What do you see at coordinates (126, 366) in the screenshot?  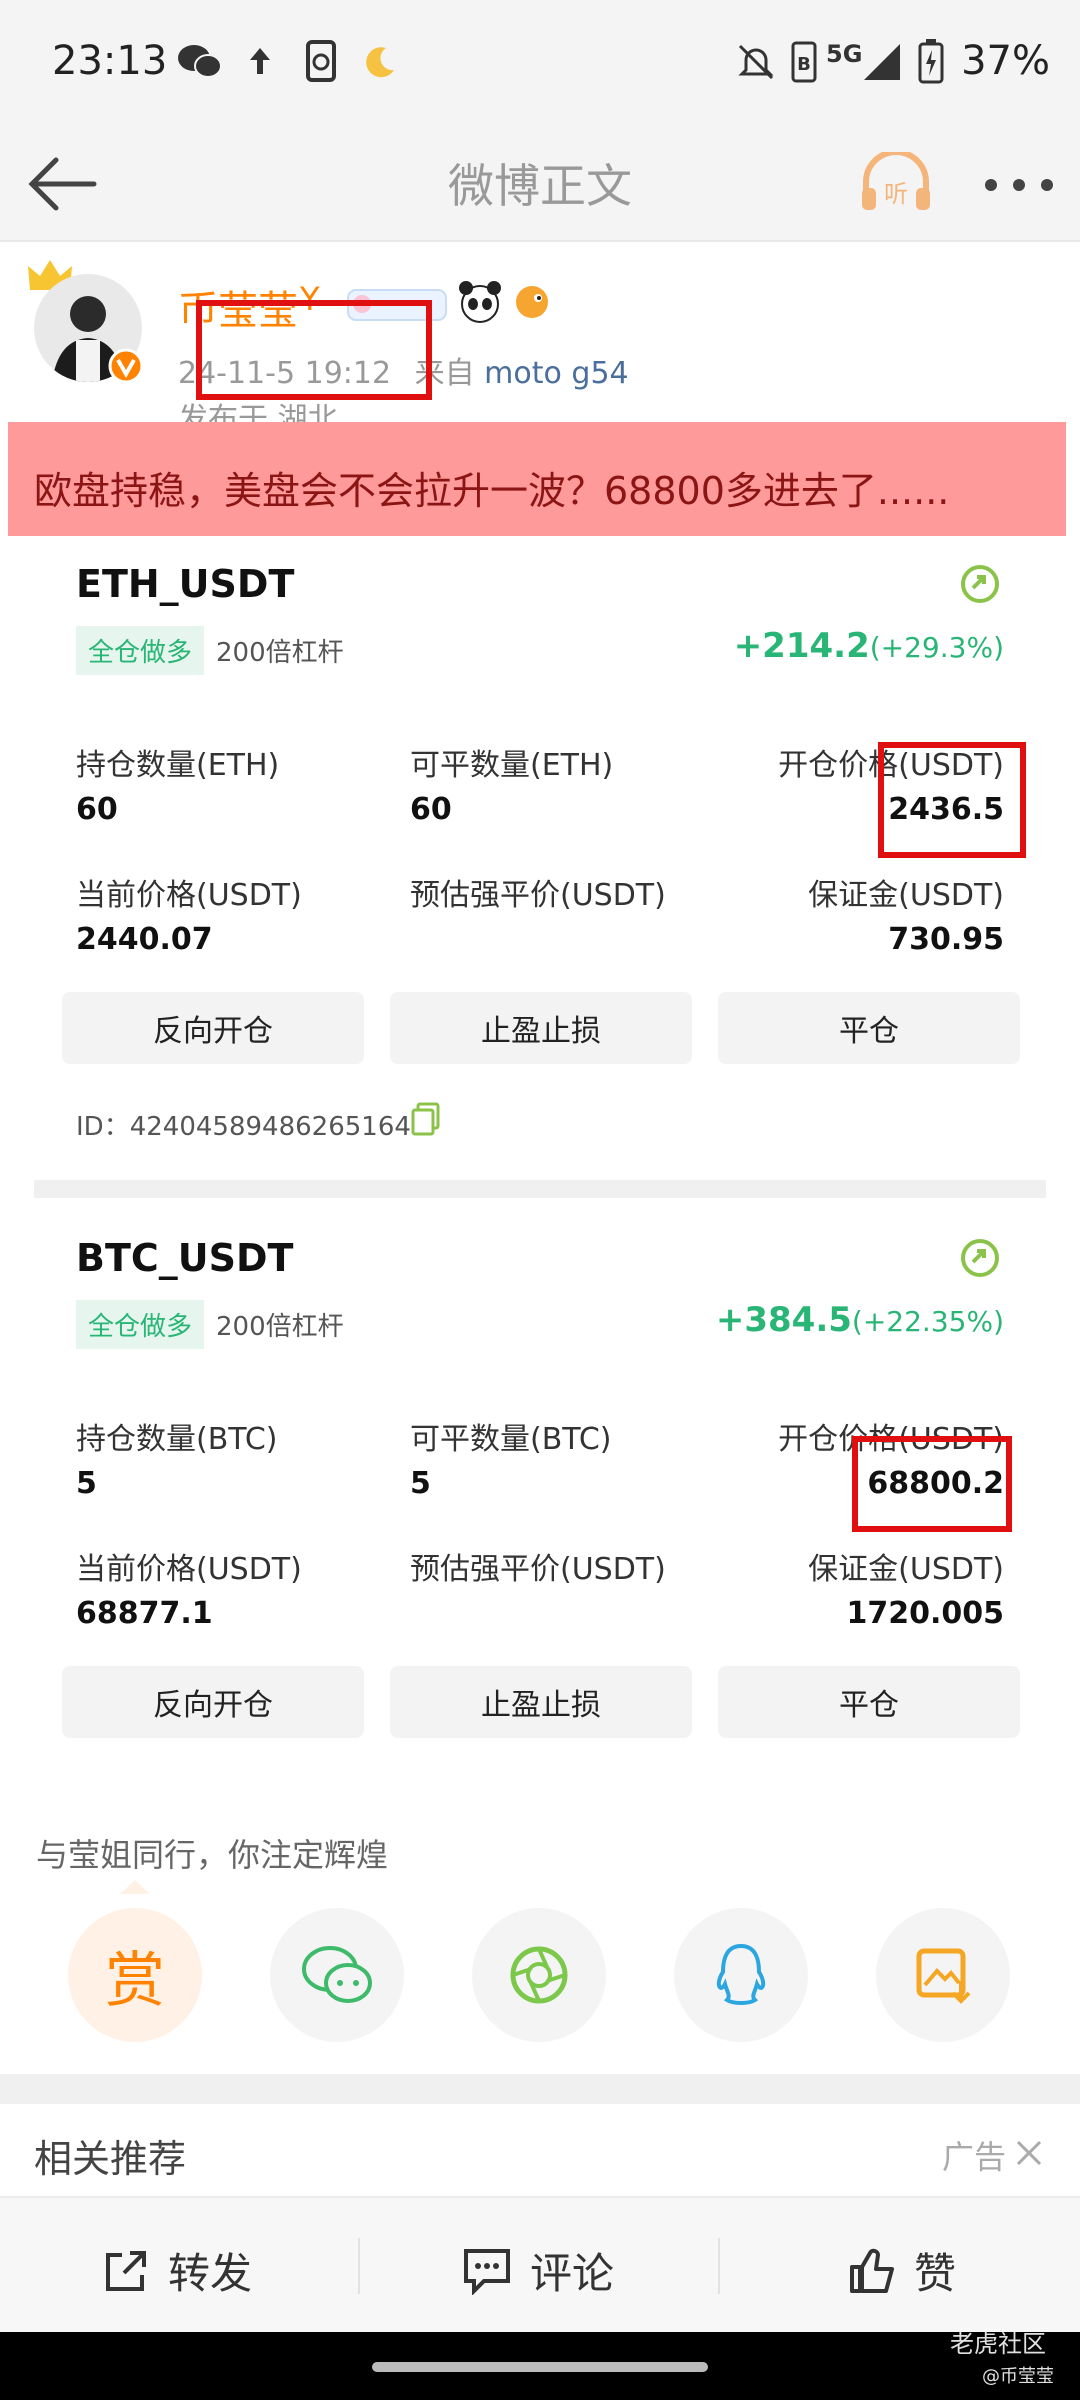 I see `verified-badge-icon` at bounding box center [126, 366].